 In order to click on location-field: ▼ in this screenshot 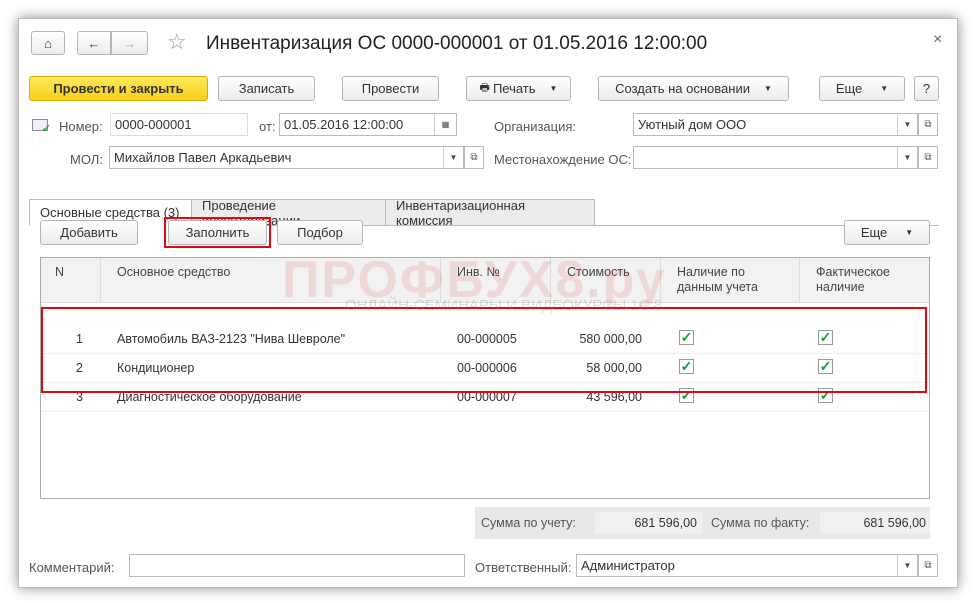, I will do `click(775, 157)`.